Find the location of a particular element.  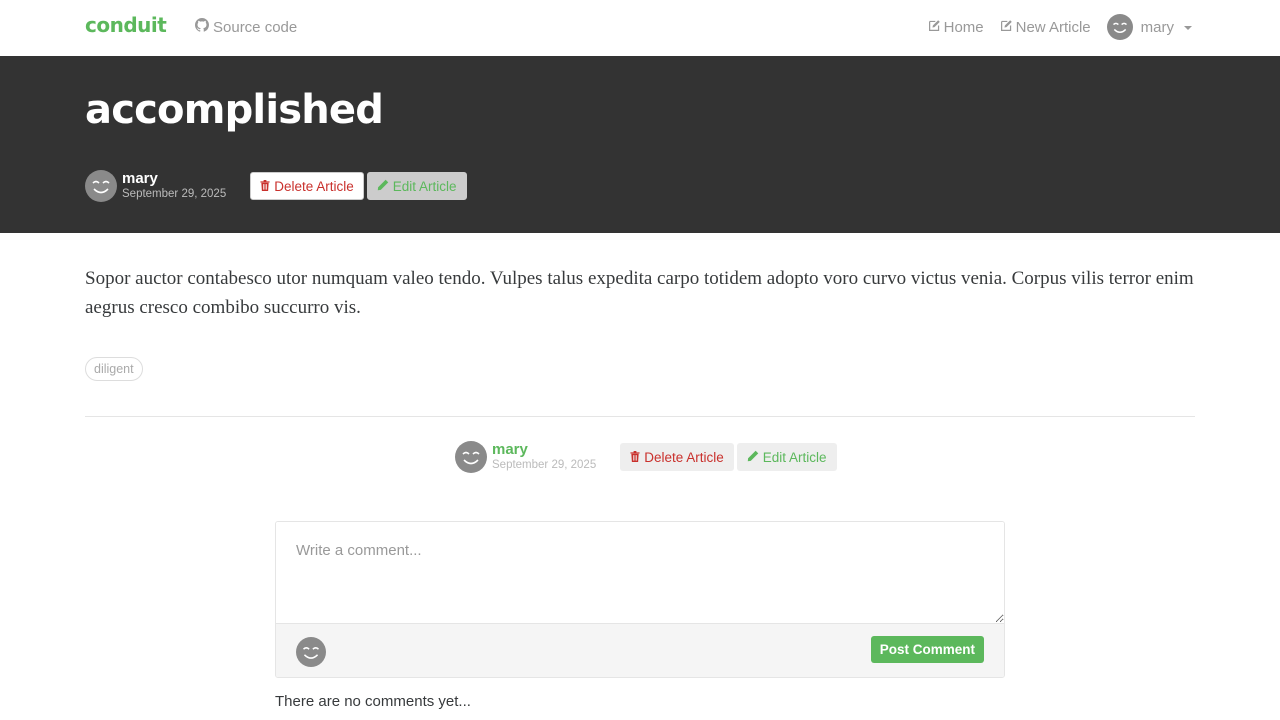

source-code-label: Source code is located at coordinates (255, 27).